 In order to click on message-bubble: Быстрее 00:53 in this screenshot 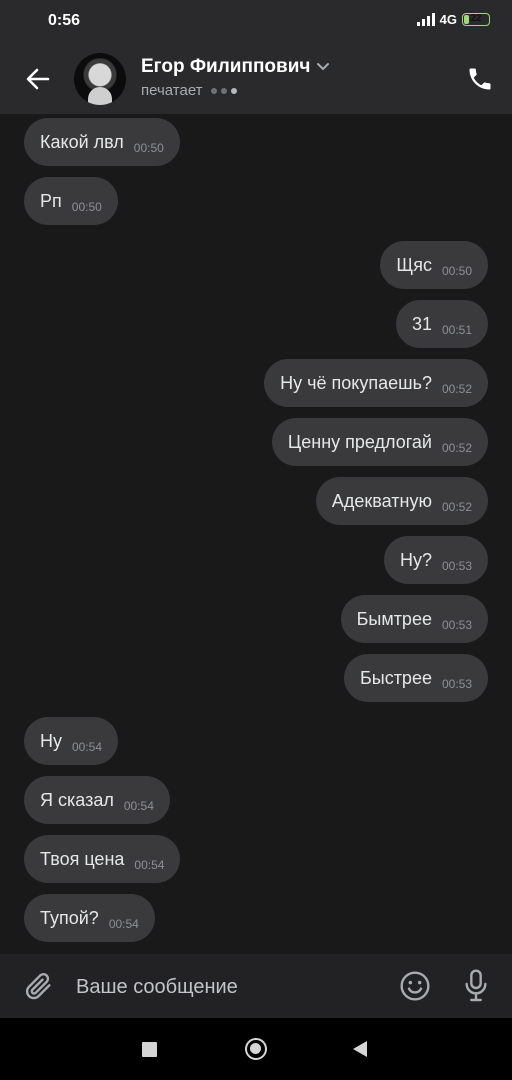, I will do `click(415, 678)`.